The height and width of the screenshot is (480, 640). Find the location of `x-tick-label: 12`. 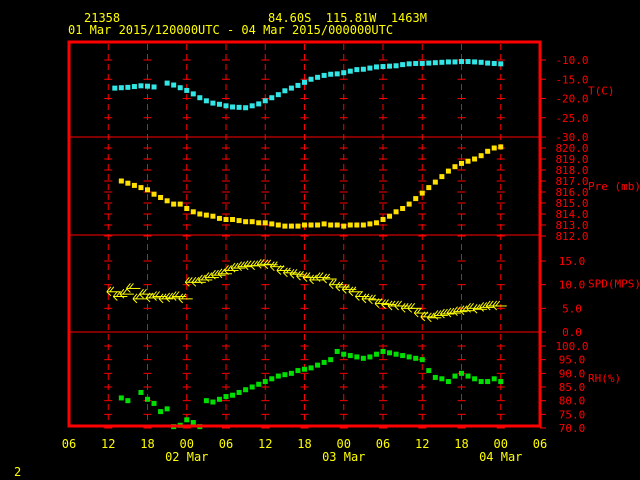

x-tick-label: 12 is located at coordinates (422, 444).